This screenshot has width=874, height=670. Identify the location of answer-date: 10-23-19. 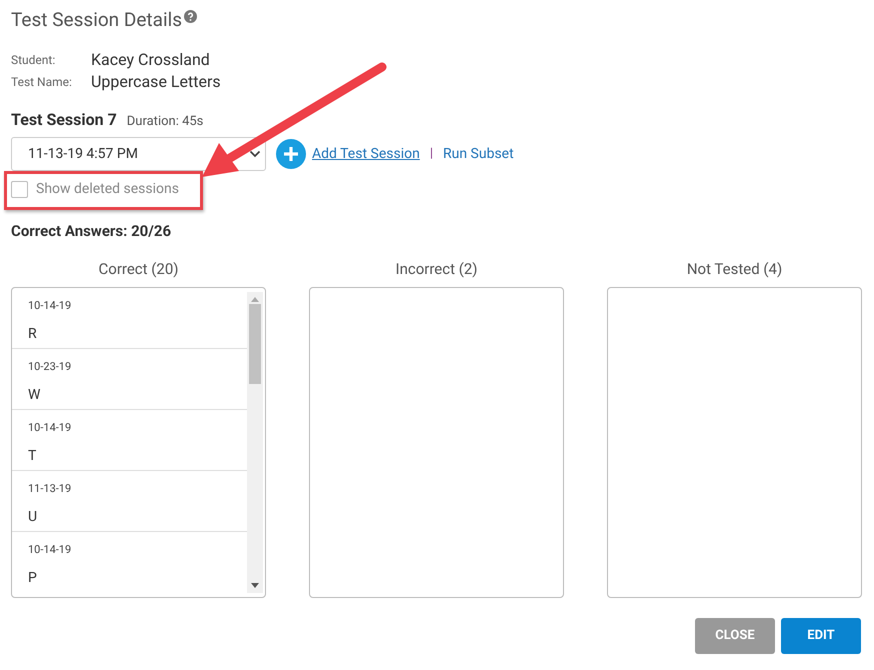
(50, 367).